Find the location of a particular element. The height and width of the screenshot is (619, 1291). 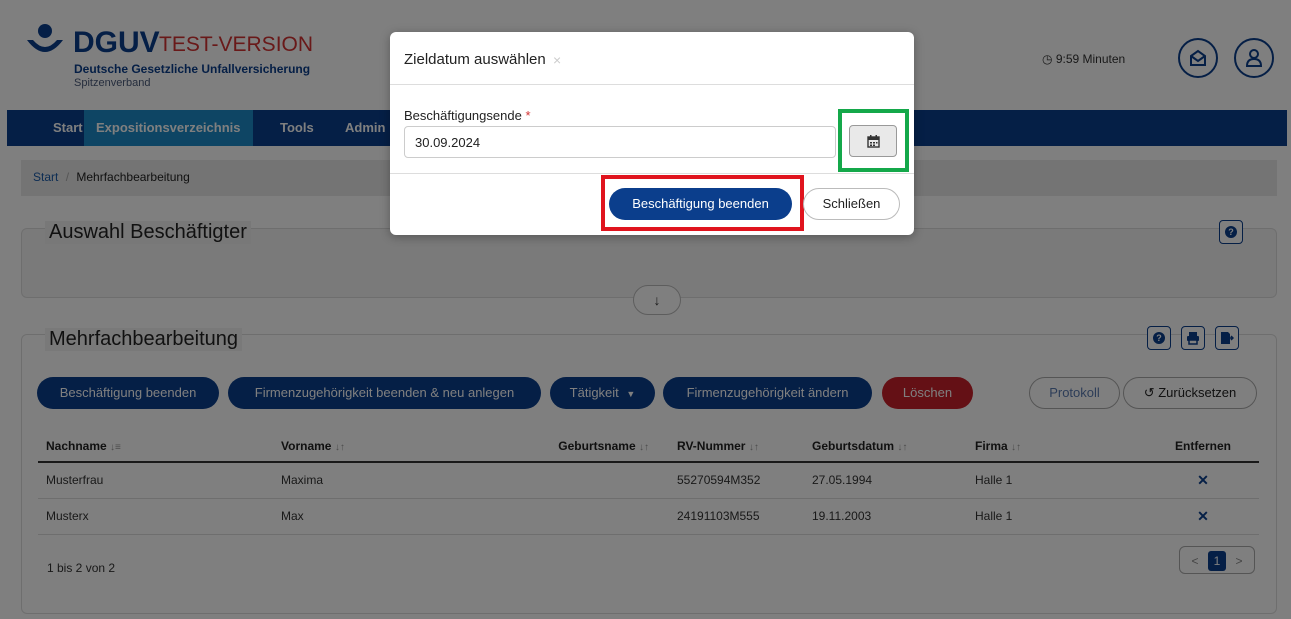

modal-footer-divider is located at coordinates (652, 173).